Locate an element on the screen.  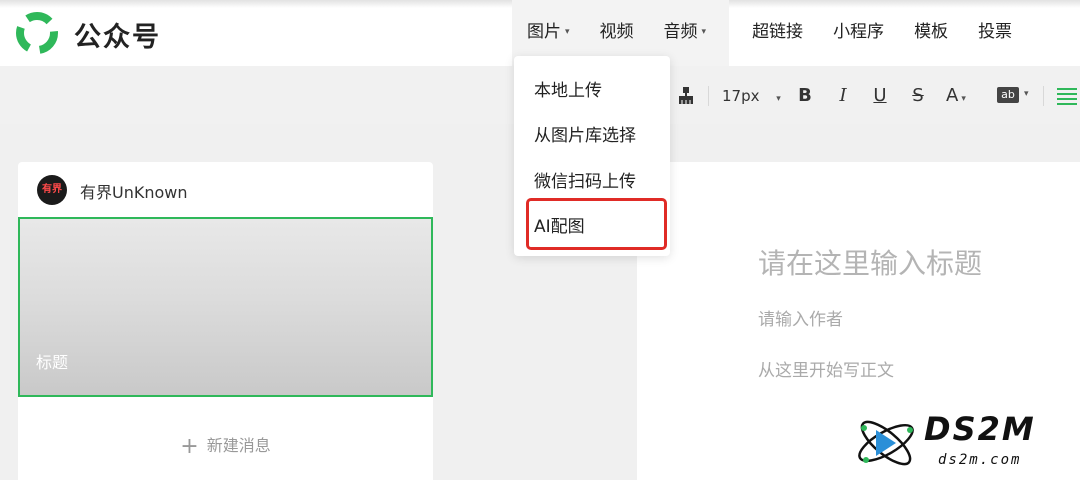
nav-vote: 投票 is located at coordinates (995, 33).